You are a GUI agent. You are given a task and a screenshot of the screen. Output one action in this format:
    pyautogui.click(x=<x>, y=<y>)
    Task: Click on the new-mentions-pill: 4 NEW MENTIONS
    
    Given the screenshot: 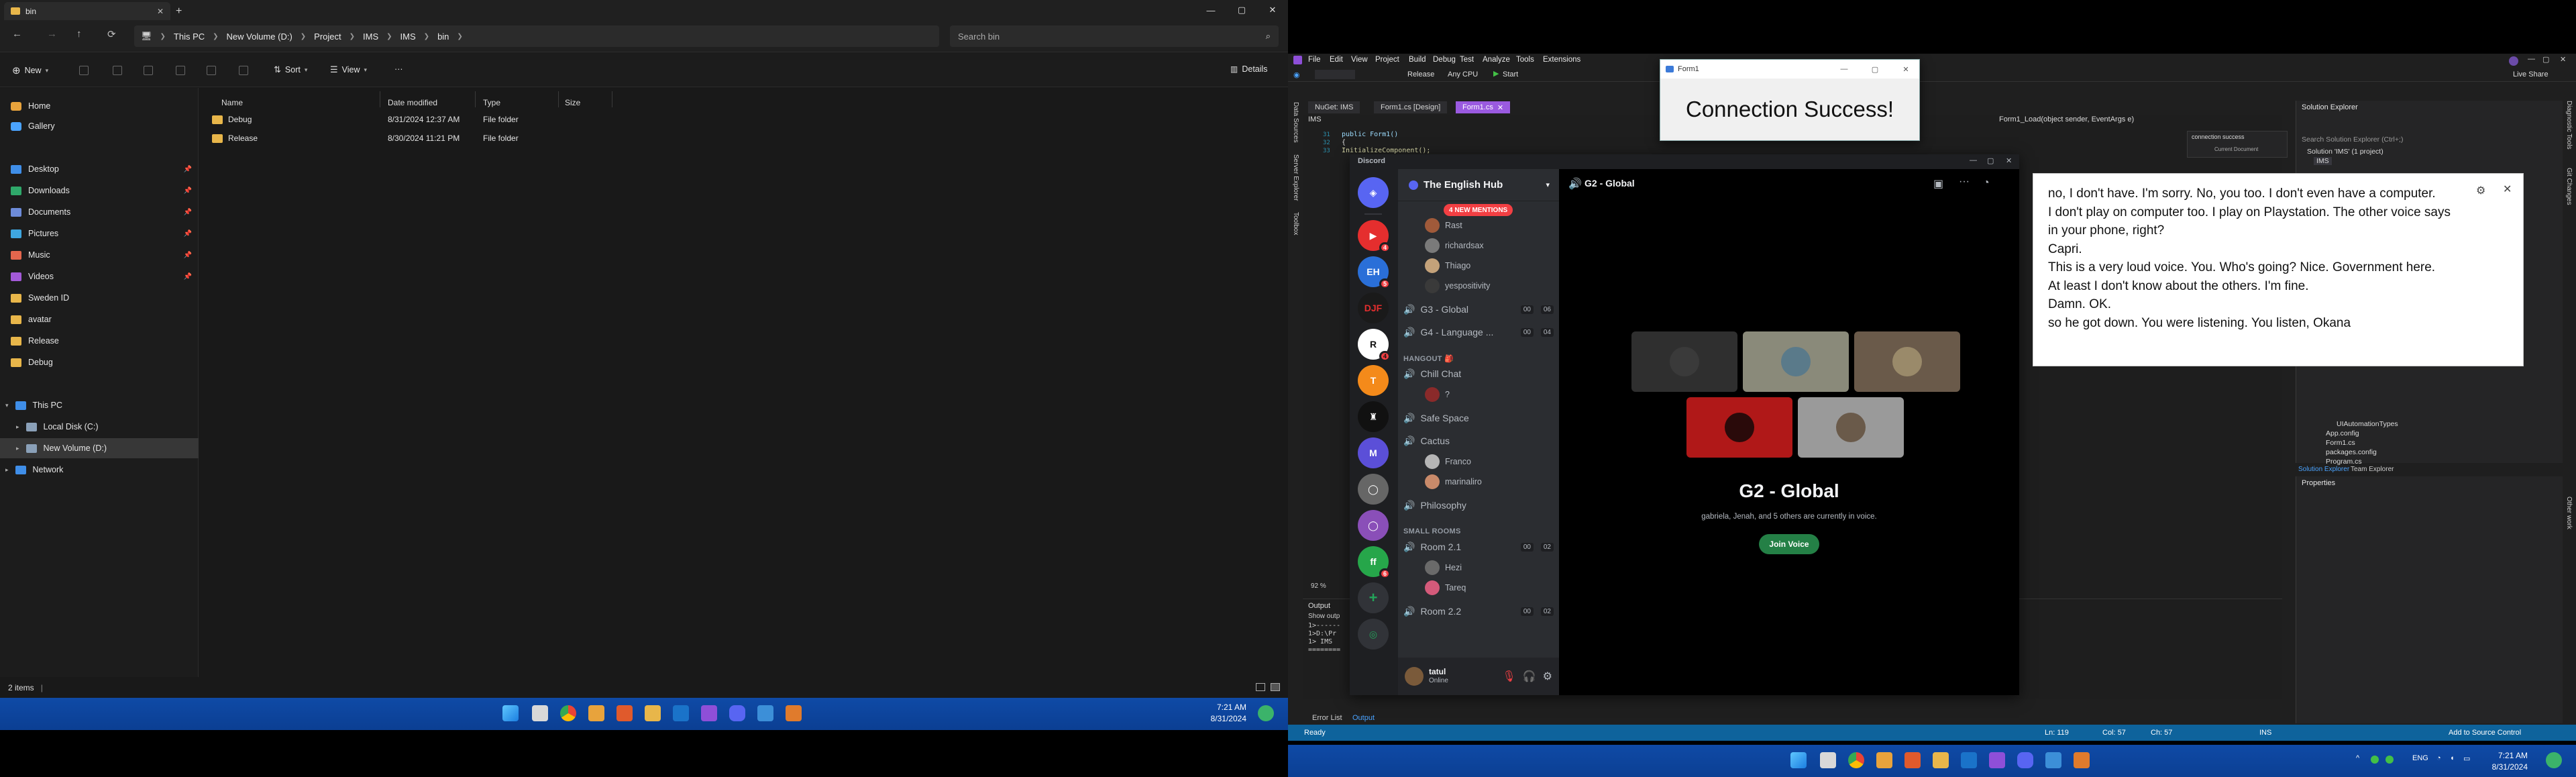 What is the action you would take?
    pyautogui.click(x=1478, y=210)
    